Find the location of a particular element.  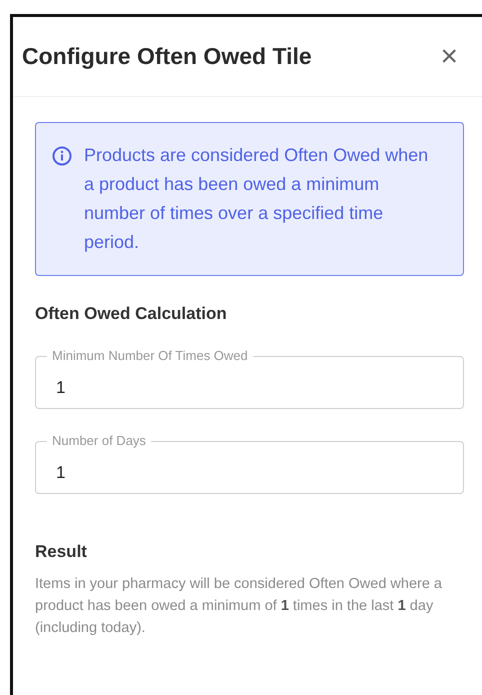

info-text: Products are considered Often Owed when a product has been owed a minimum number of times over a specified time period. is located at coordinates (257, 199).